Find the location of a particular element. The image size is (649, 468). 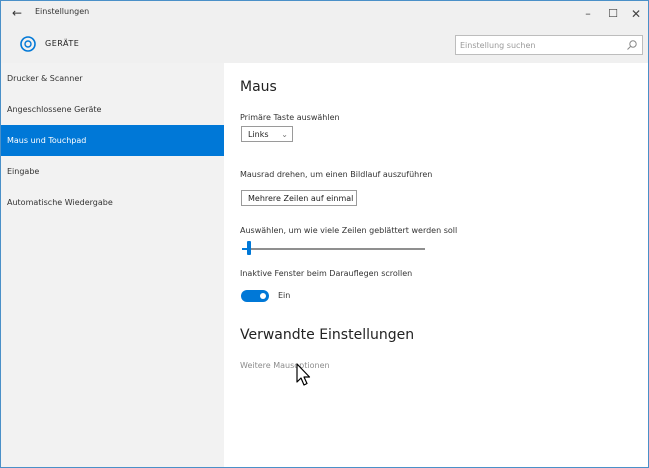

title-bar: ← Einstellungen – ☐ ✕ is located at coordinates (324, 14).